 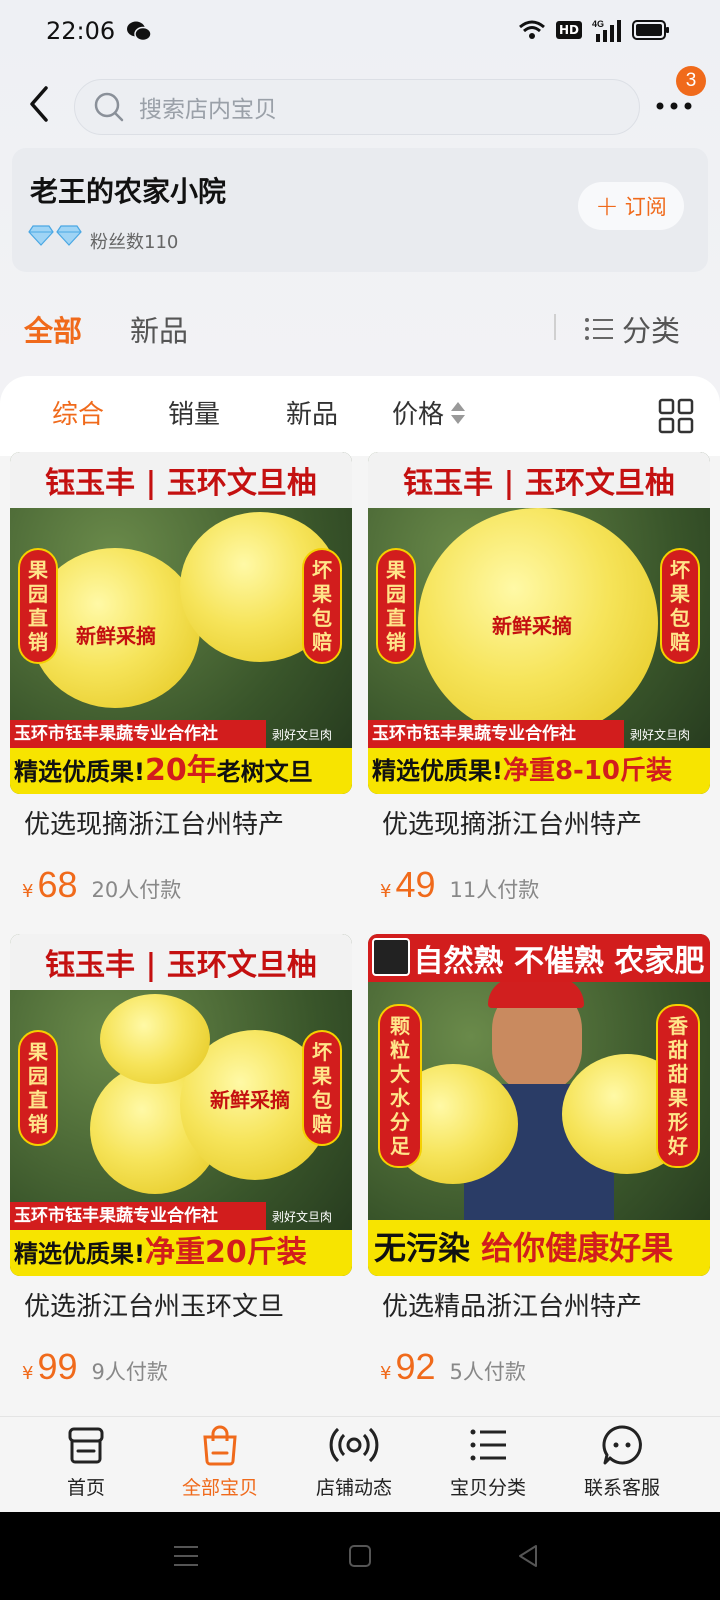 What do you see at coordinates (219, 1488) in the screenshot?
I see `tab-all-items-label: 全部宝贝` at bounding box center [219, 1488].